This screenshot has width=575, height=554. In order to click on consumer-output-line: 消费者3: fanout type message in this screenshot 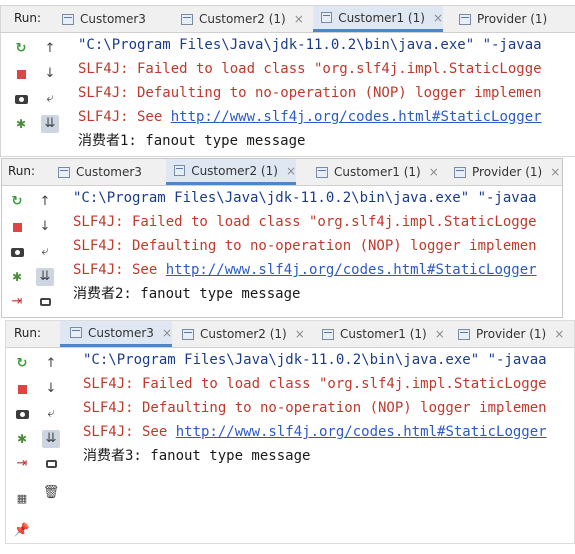, I will do `click(197, 456)`.